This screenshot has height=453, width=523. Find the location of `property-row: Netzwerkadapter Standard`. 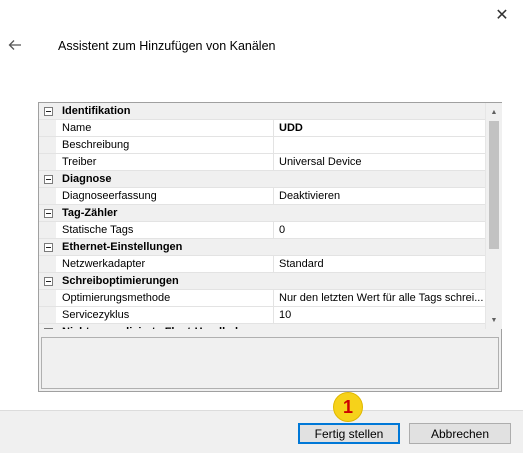

property-row: Netzwerkadapter Standard is located at coordinates (262, 264).